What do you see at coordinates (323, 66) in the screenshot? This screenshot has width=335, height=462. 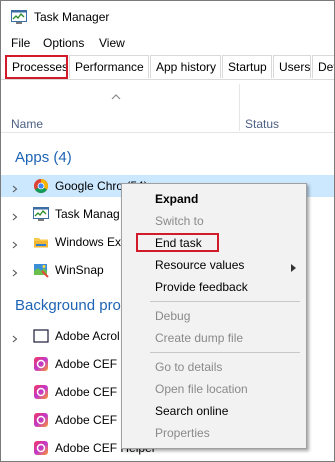 I see `tab-details: Det` at bounding box center [323, 66].